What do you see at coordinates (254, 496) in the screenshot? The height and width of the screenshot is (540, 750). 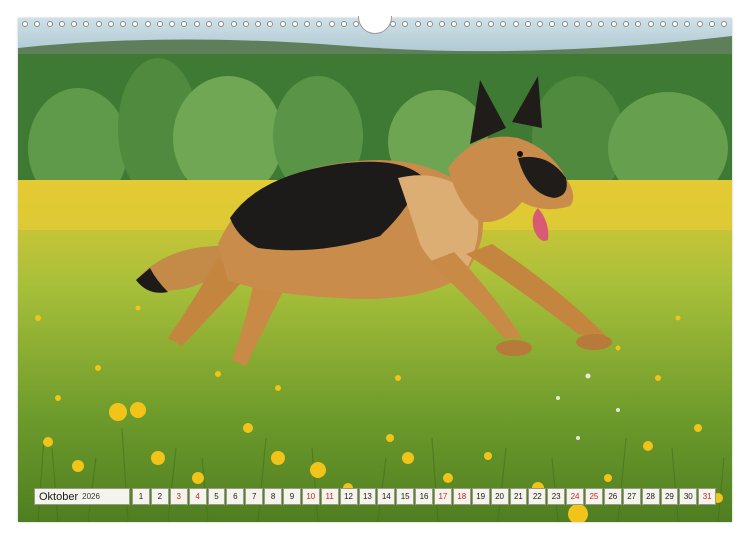 I see `day-cell: 7` at bounding box center [254, 496].